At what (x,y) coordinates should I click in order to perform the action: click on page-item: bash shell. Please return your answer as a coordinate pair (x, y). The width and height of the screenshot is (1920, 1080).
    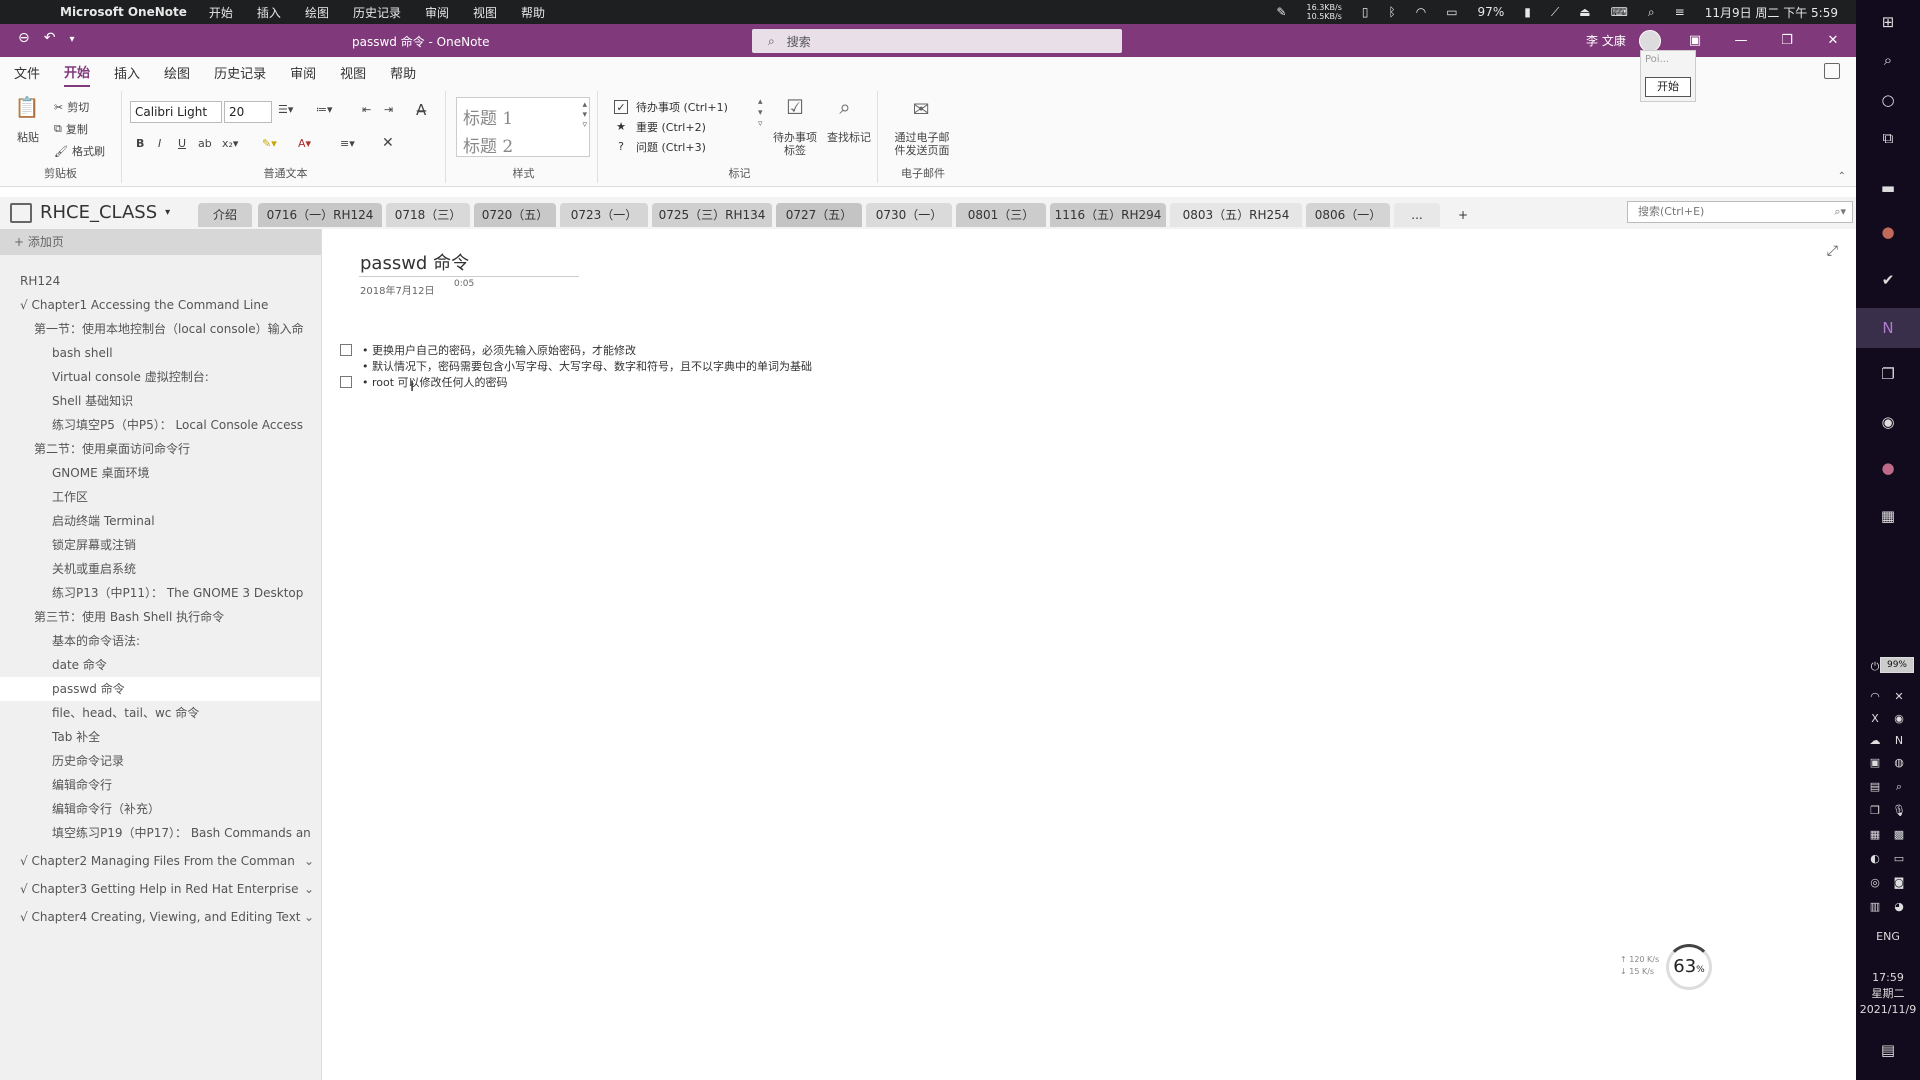
    Looking at the image, I should click on (160, 353).